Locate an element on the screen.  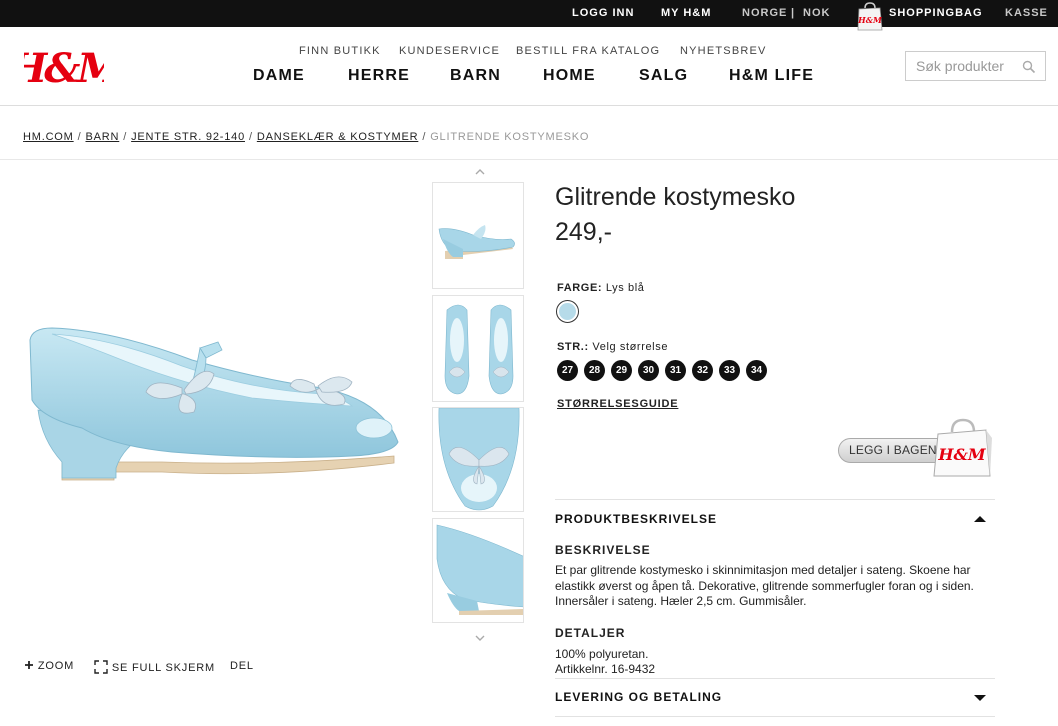
zoom-label: ZOOM is located at coordinates (56, 666).